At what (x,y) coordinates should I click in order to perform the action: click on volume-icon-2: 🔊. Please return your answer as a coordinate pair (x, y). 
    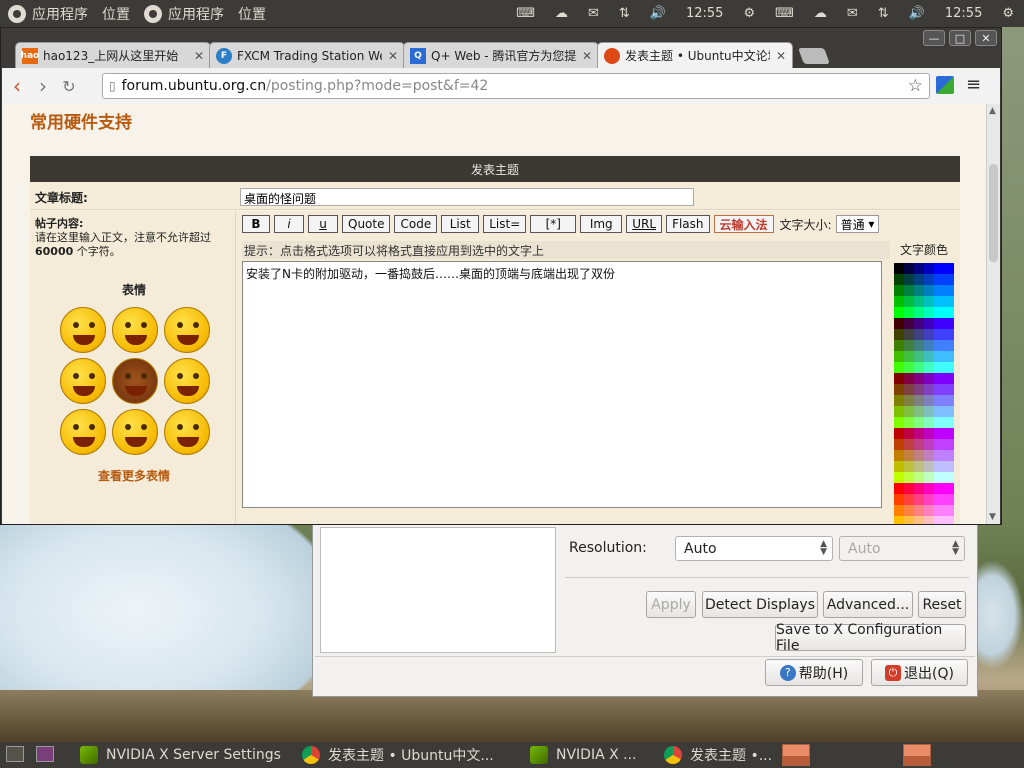
    Looking at the image, I should click on (917, 13).